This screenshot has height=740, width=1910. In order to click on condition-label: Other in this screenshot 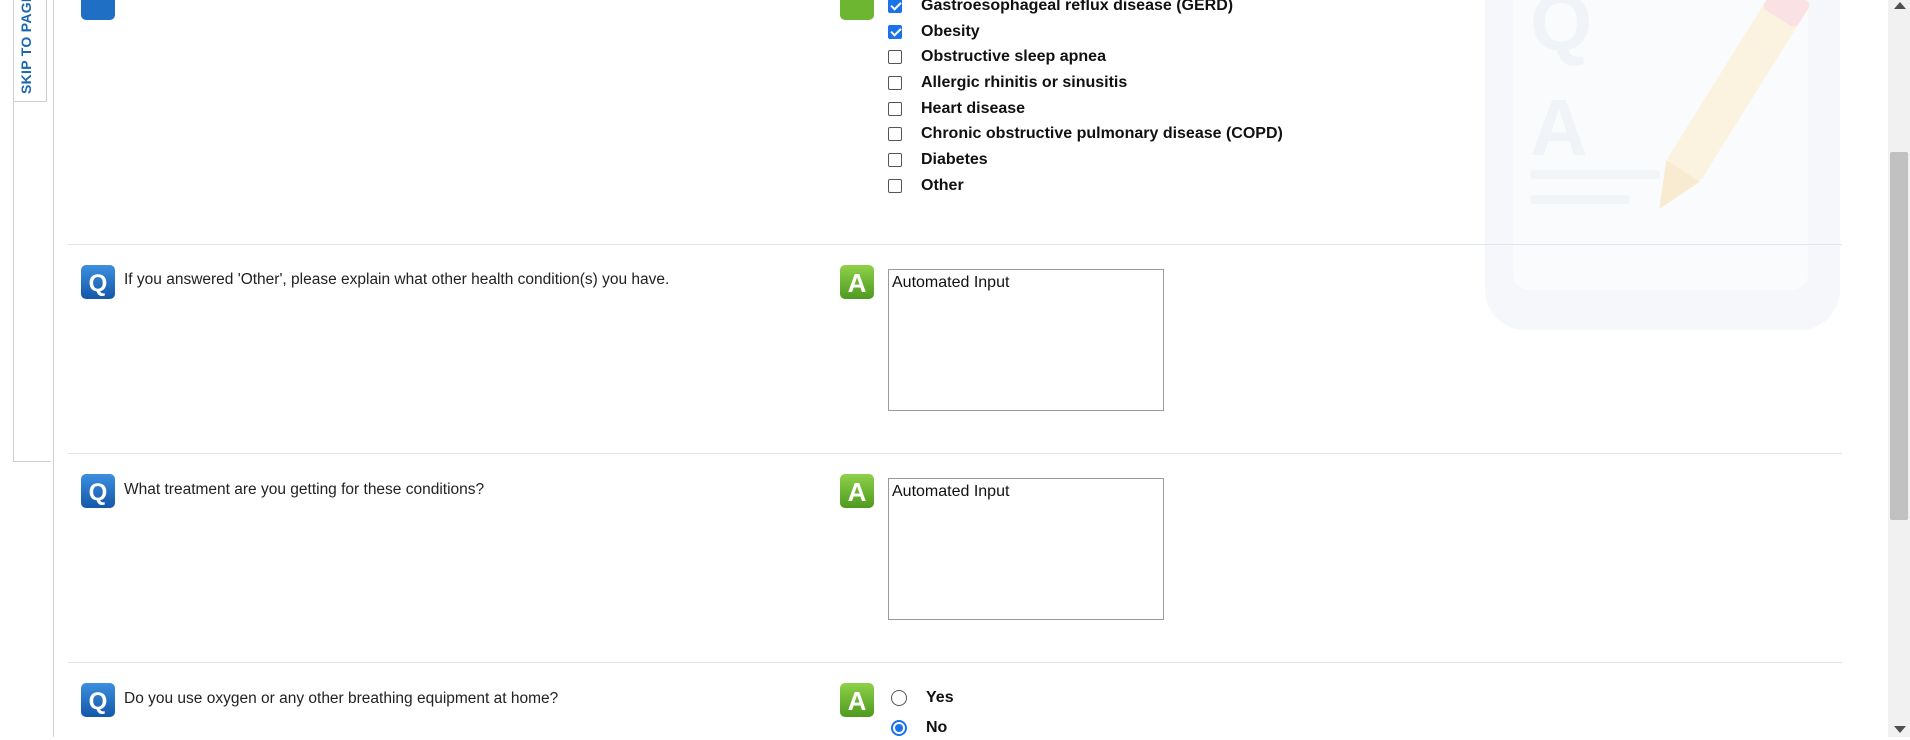, I will do `click(942, 185)`.